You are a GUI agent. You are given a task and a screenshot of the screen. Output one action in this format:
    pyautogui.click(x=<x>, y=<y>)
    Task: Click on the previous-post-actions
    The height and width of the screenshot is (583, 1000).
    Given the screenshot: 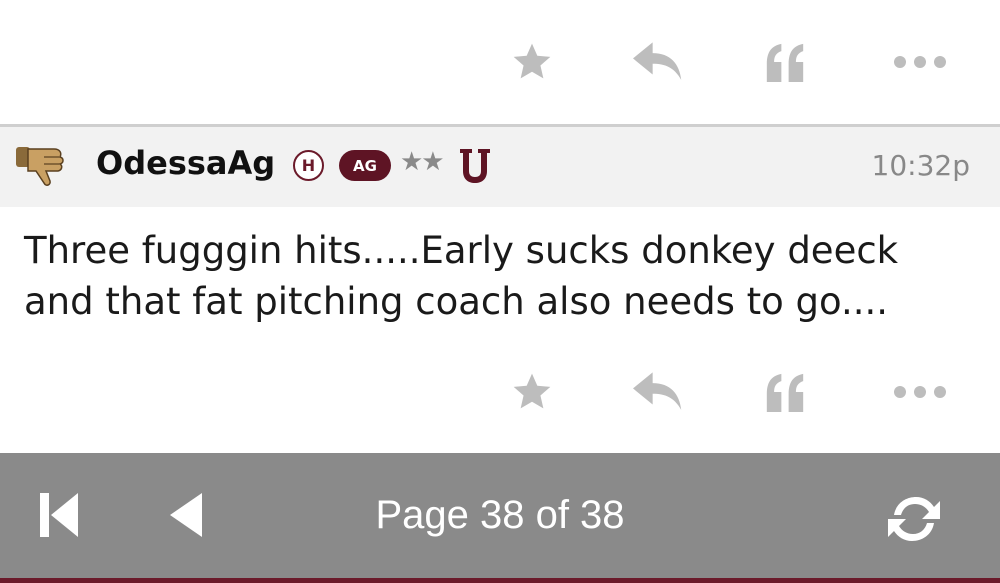 What is the action you would take?
    pyautogui.click(x=500, y=62)
    